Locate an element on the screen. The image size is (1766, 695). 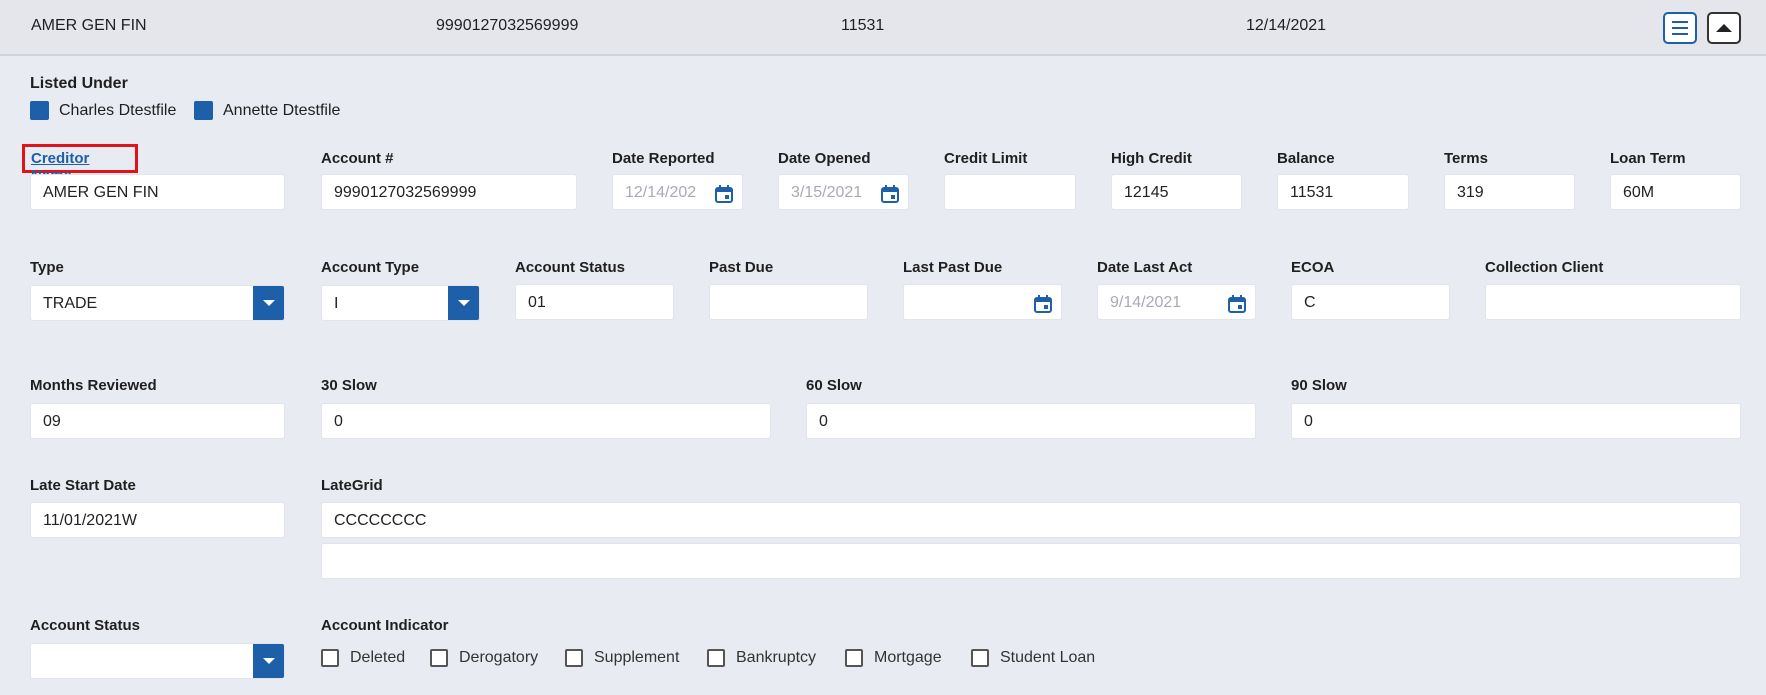
account-type-value: I is located at coordinates (336, 303).